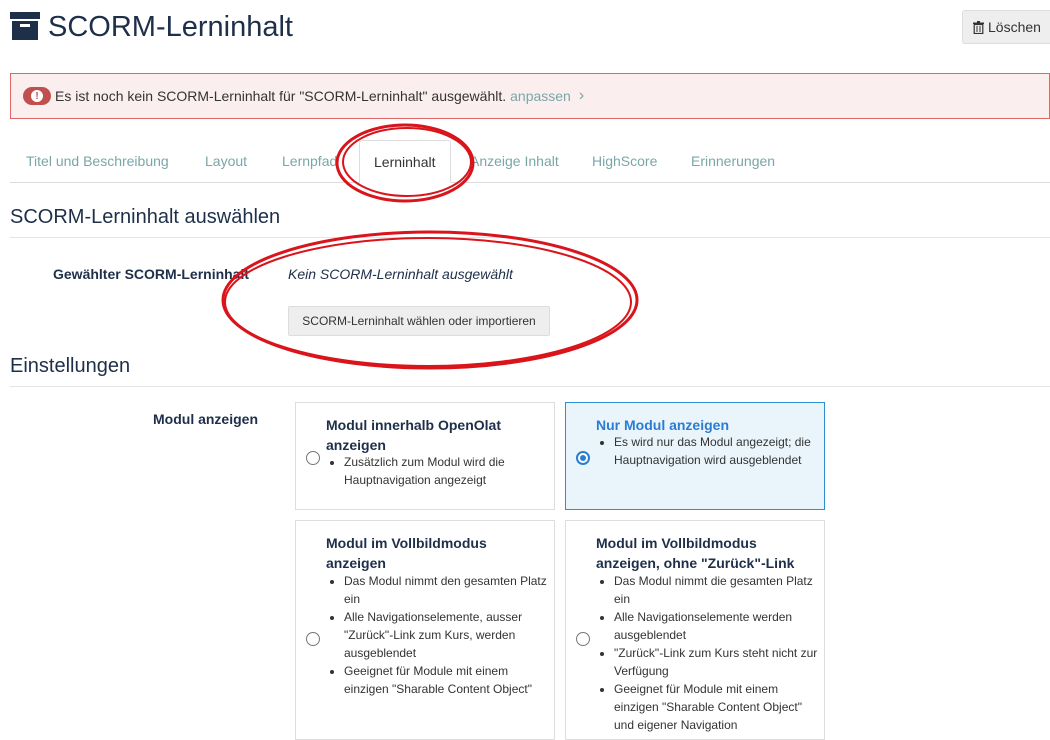 Image resolution: width=1050 pixels, height=740 pixels. I want to click on chevron-right-icon: ›, so click(581, 95).